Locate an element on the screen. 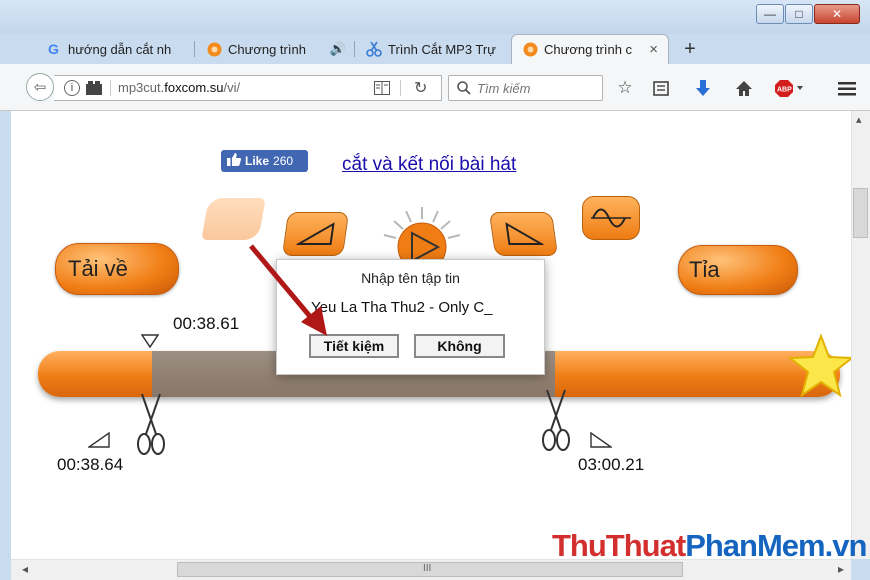  end-scissors-handle is located at coordinates (556, 423).